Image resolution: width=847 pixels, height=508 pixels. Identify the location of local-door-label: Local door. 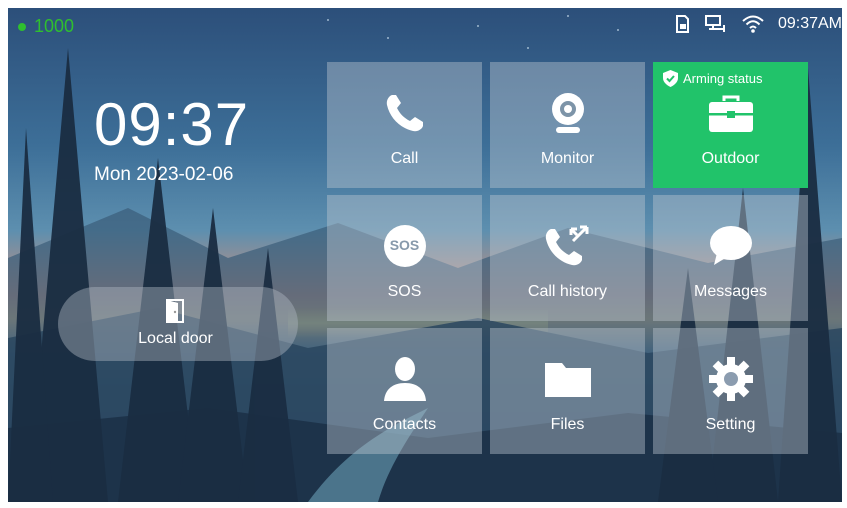
(175, 338).